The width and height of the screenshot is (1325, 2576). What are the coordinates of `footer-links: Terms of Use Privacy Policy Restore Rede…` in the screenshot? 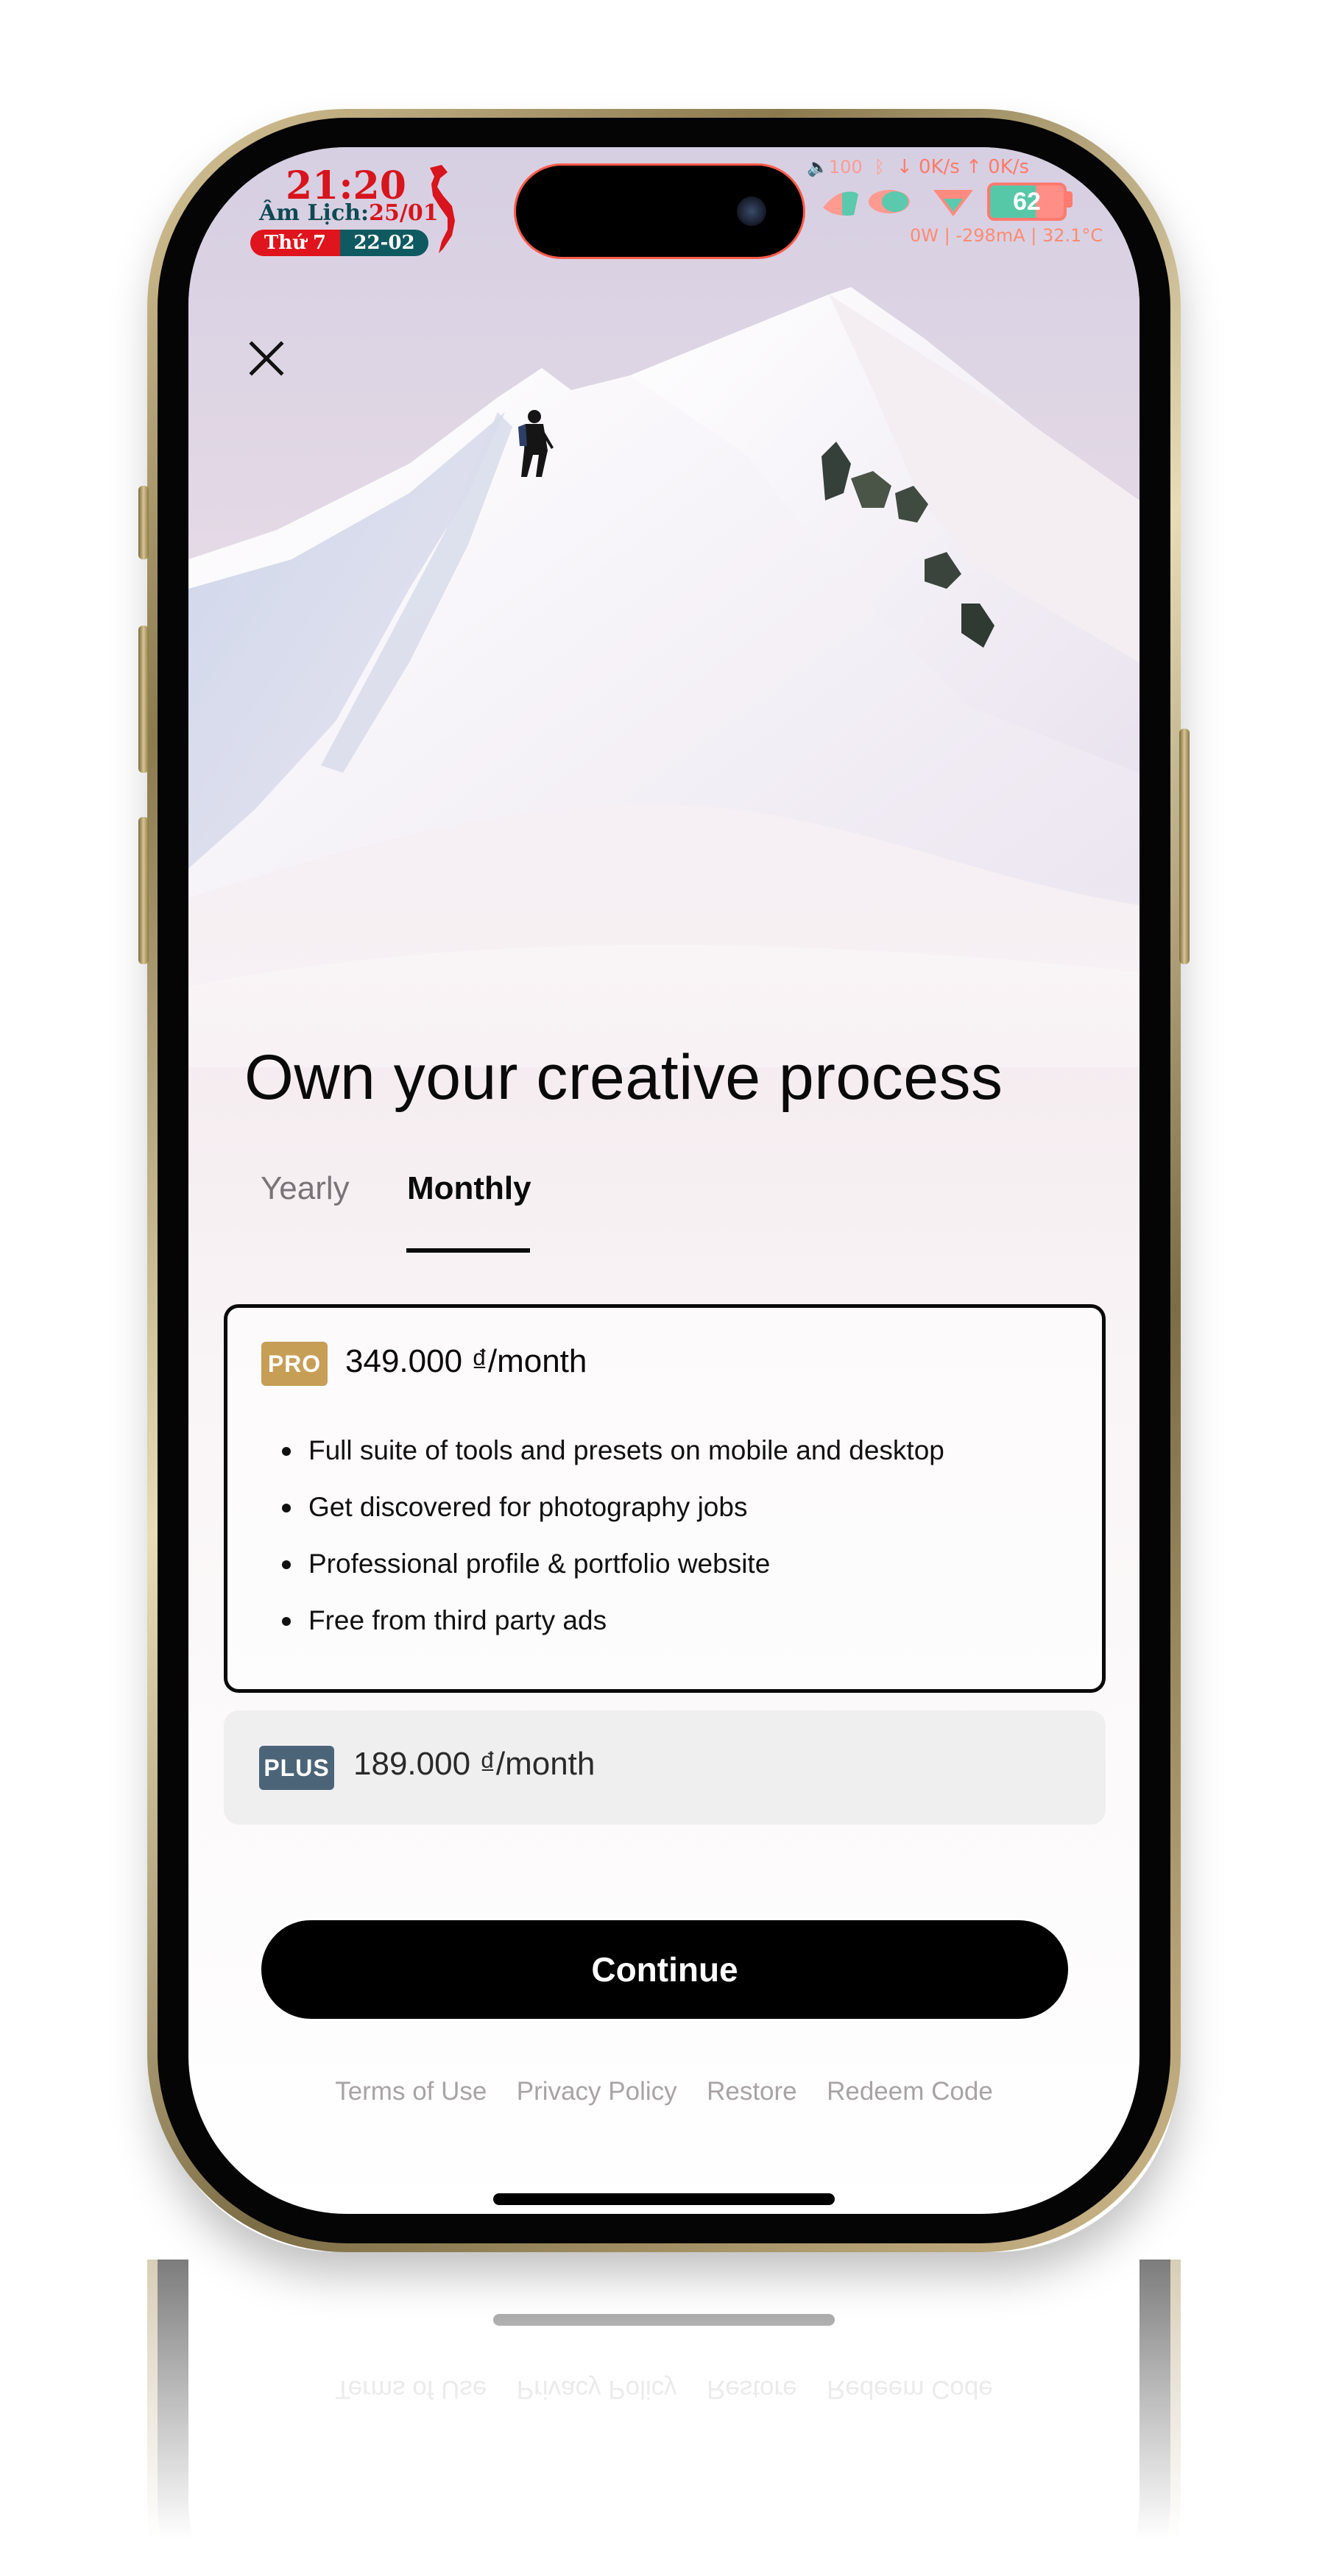 It's located at (664, 2091).